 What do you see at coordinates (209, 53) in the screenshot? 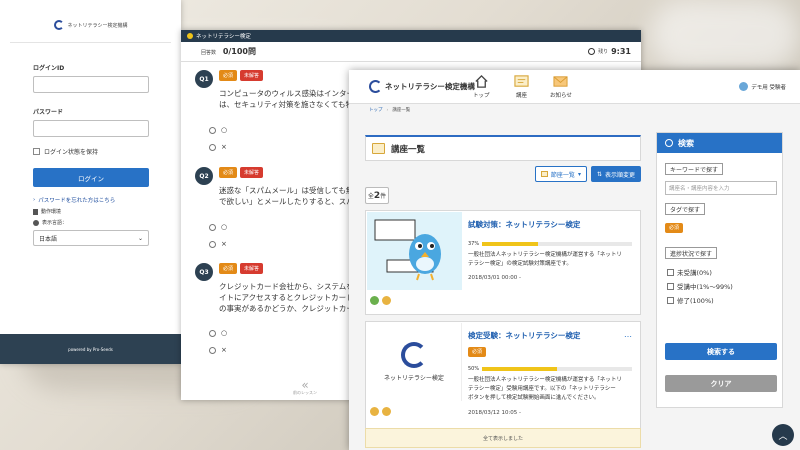
I see `answer-count-label: 回答数` at bounding box center [209, 53].